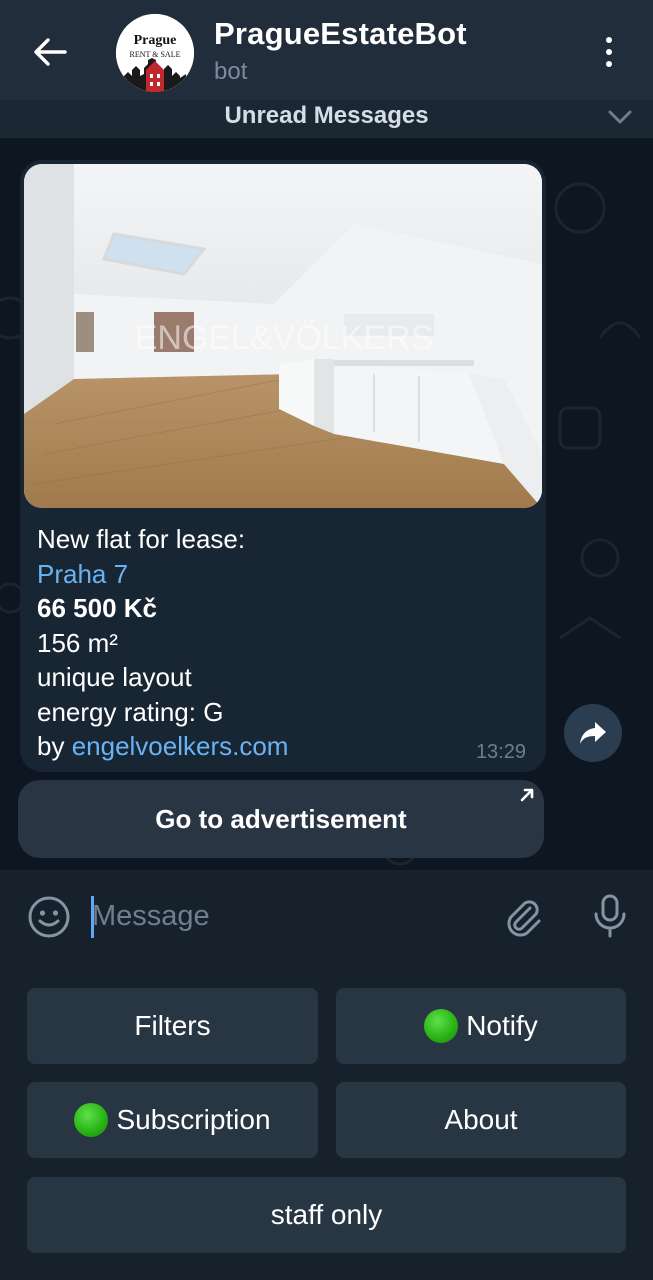  What do you see at coordinates (340, 34) in the screenshot?
I see `chat-title: PragueEstateBot` at bounding box center [340, 34].